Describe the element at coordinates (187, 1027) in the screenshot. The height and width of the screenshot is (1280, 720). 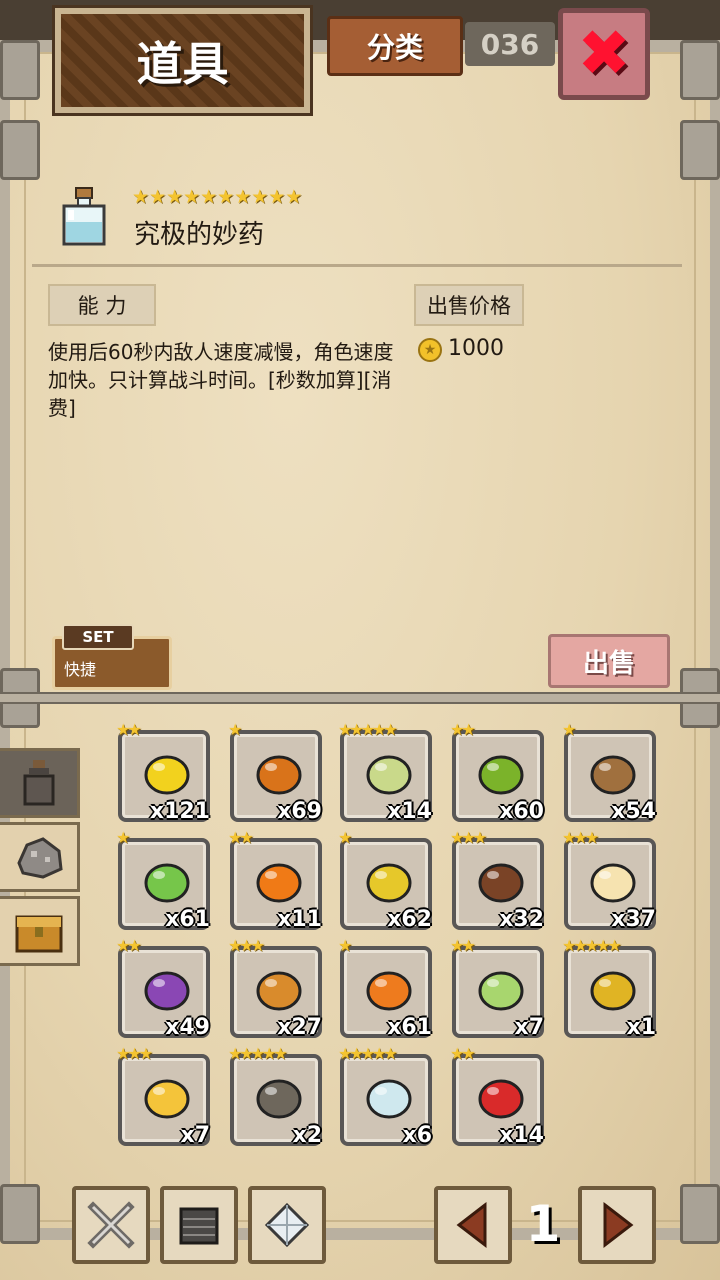
I see `item-quantity: x49` at that location.